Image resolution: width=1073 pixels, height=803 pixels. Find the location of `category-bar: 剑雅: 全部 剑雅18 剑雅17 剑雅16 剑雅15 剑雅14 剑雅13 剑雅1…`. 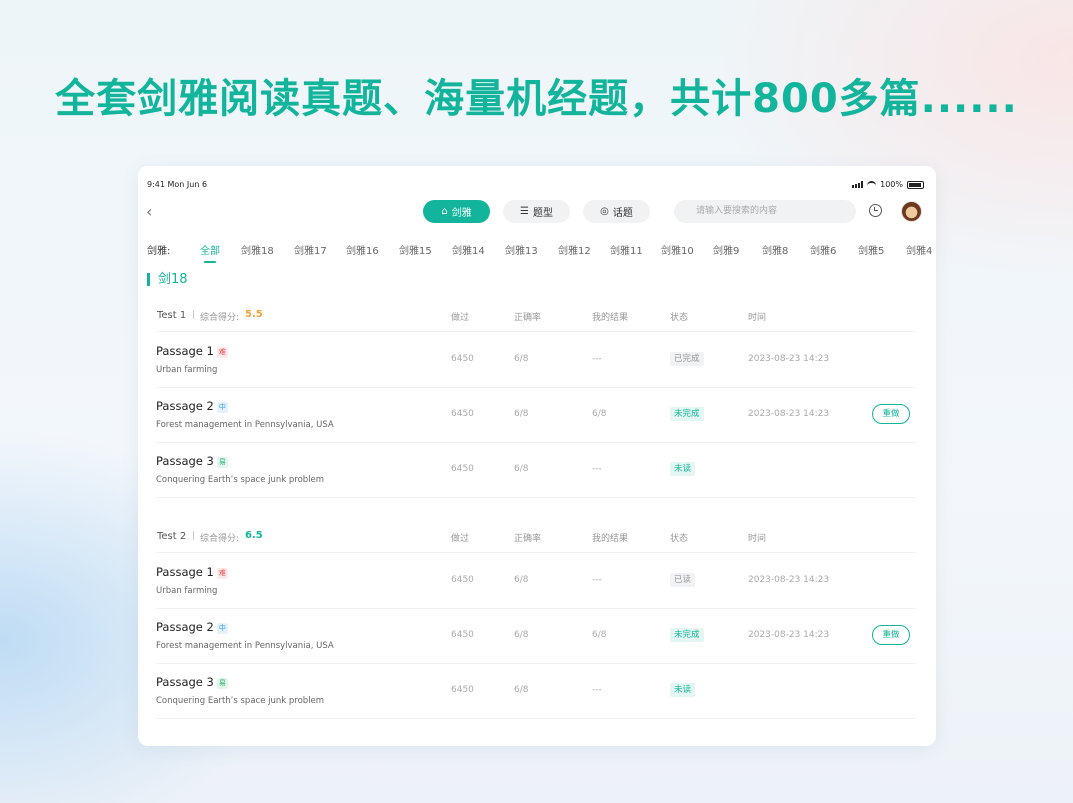

category-bar: 剑雅: 全部 剑雅18 剑雅17 剑雅16 剑雅15 剑雅14 剑雅13 剑雅1… is located at coordinates (537, 249).